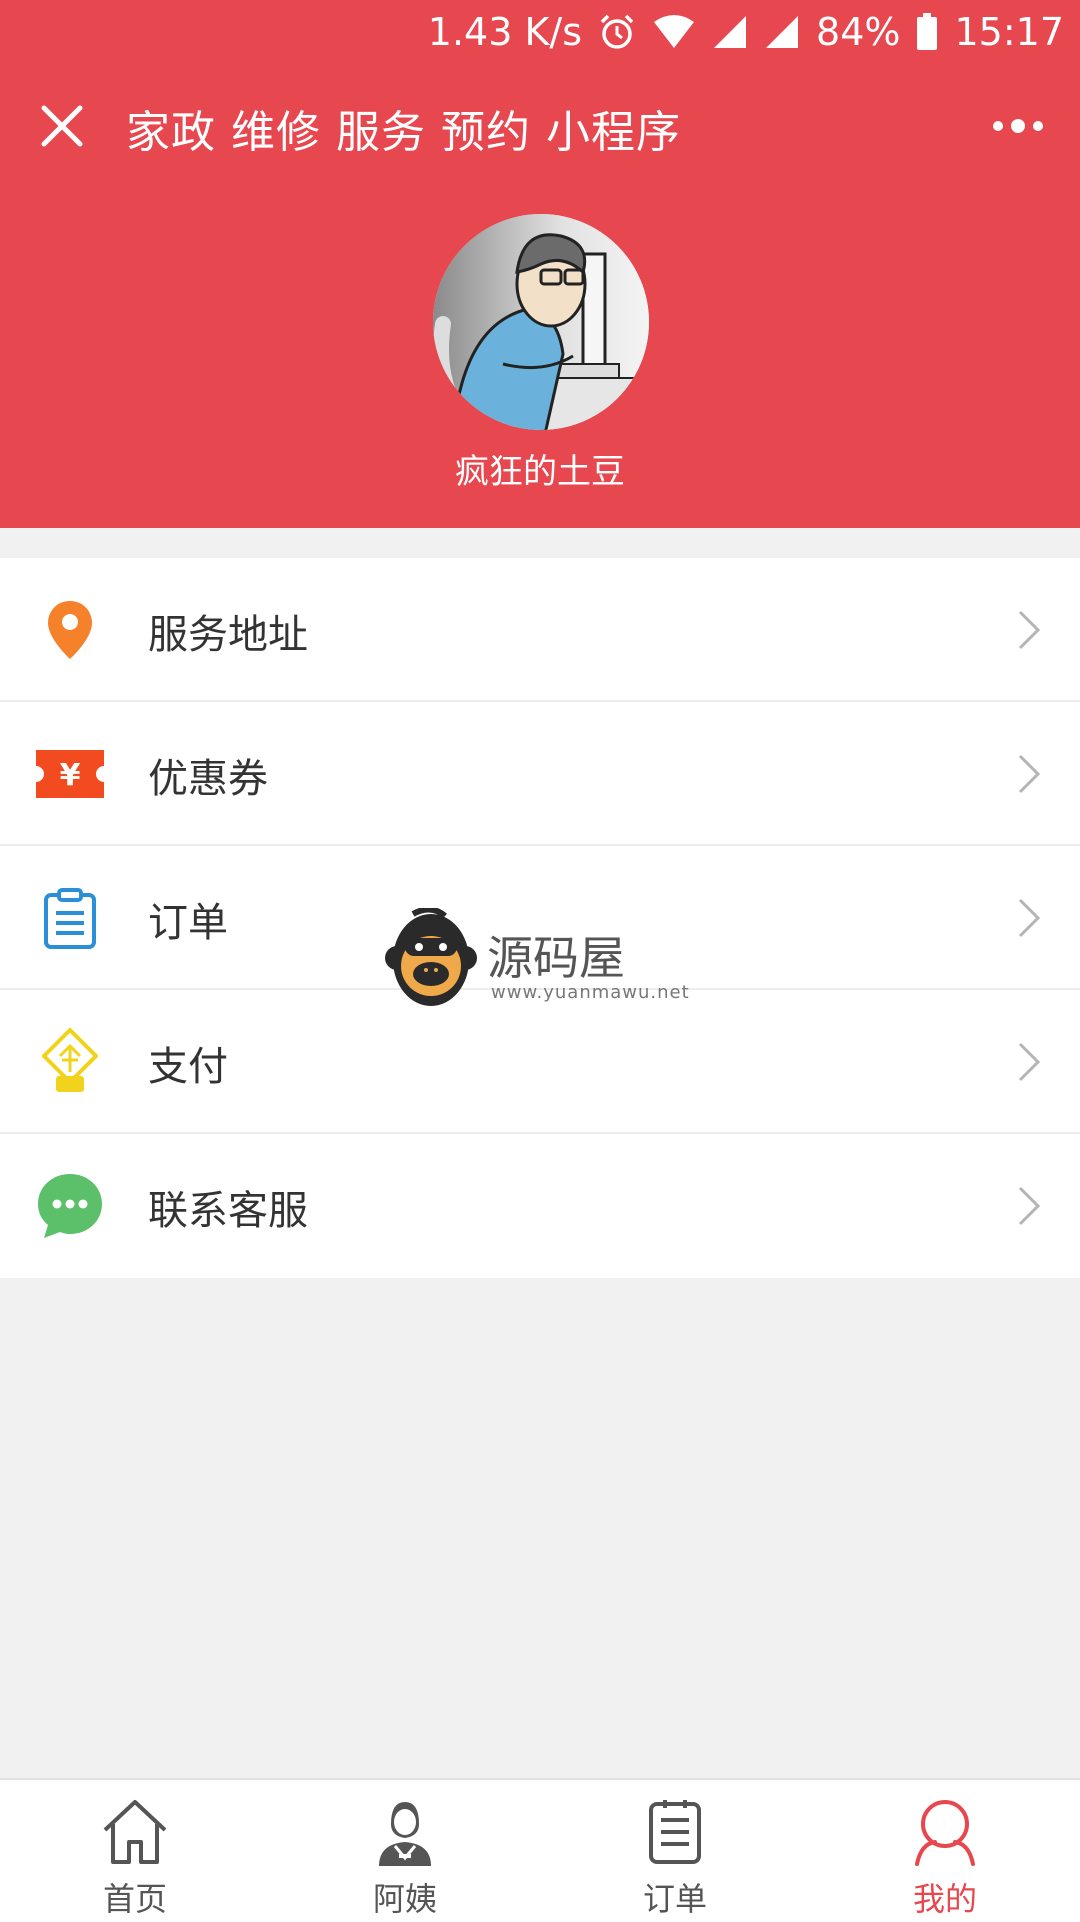 The width and height of the screenshot is (1080, 1922). What do you see at coordinates (505, 32) in the screenshot?
I see `network-speed: 1.43 K/s` at bounding box center [505, 32].